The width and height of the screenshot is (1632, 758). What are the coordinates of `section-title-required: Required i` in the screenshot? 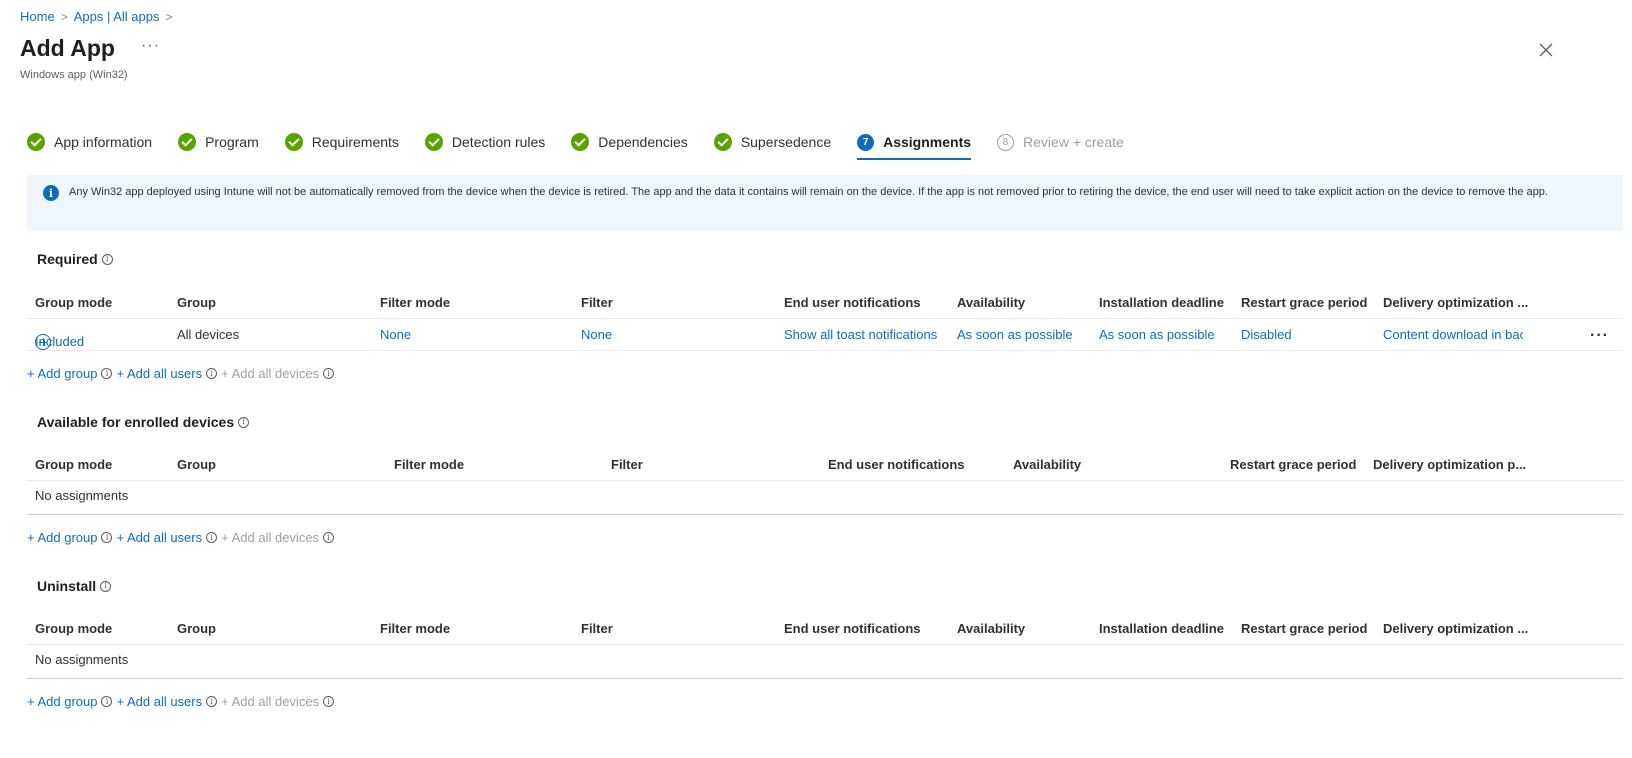 It's located at (75, 259).